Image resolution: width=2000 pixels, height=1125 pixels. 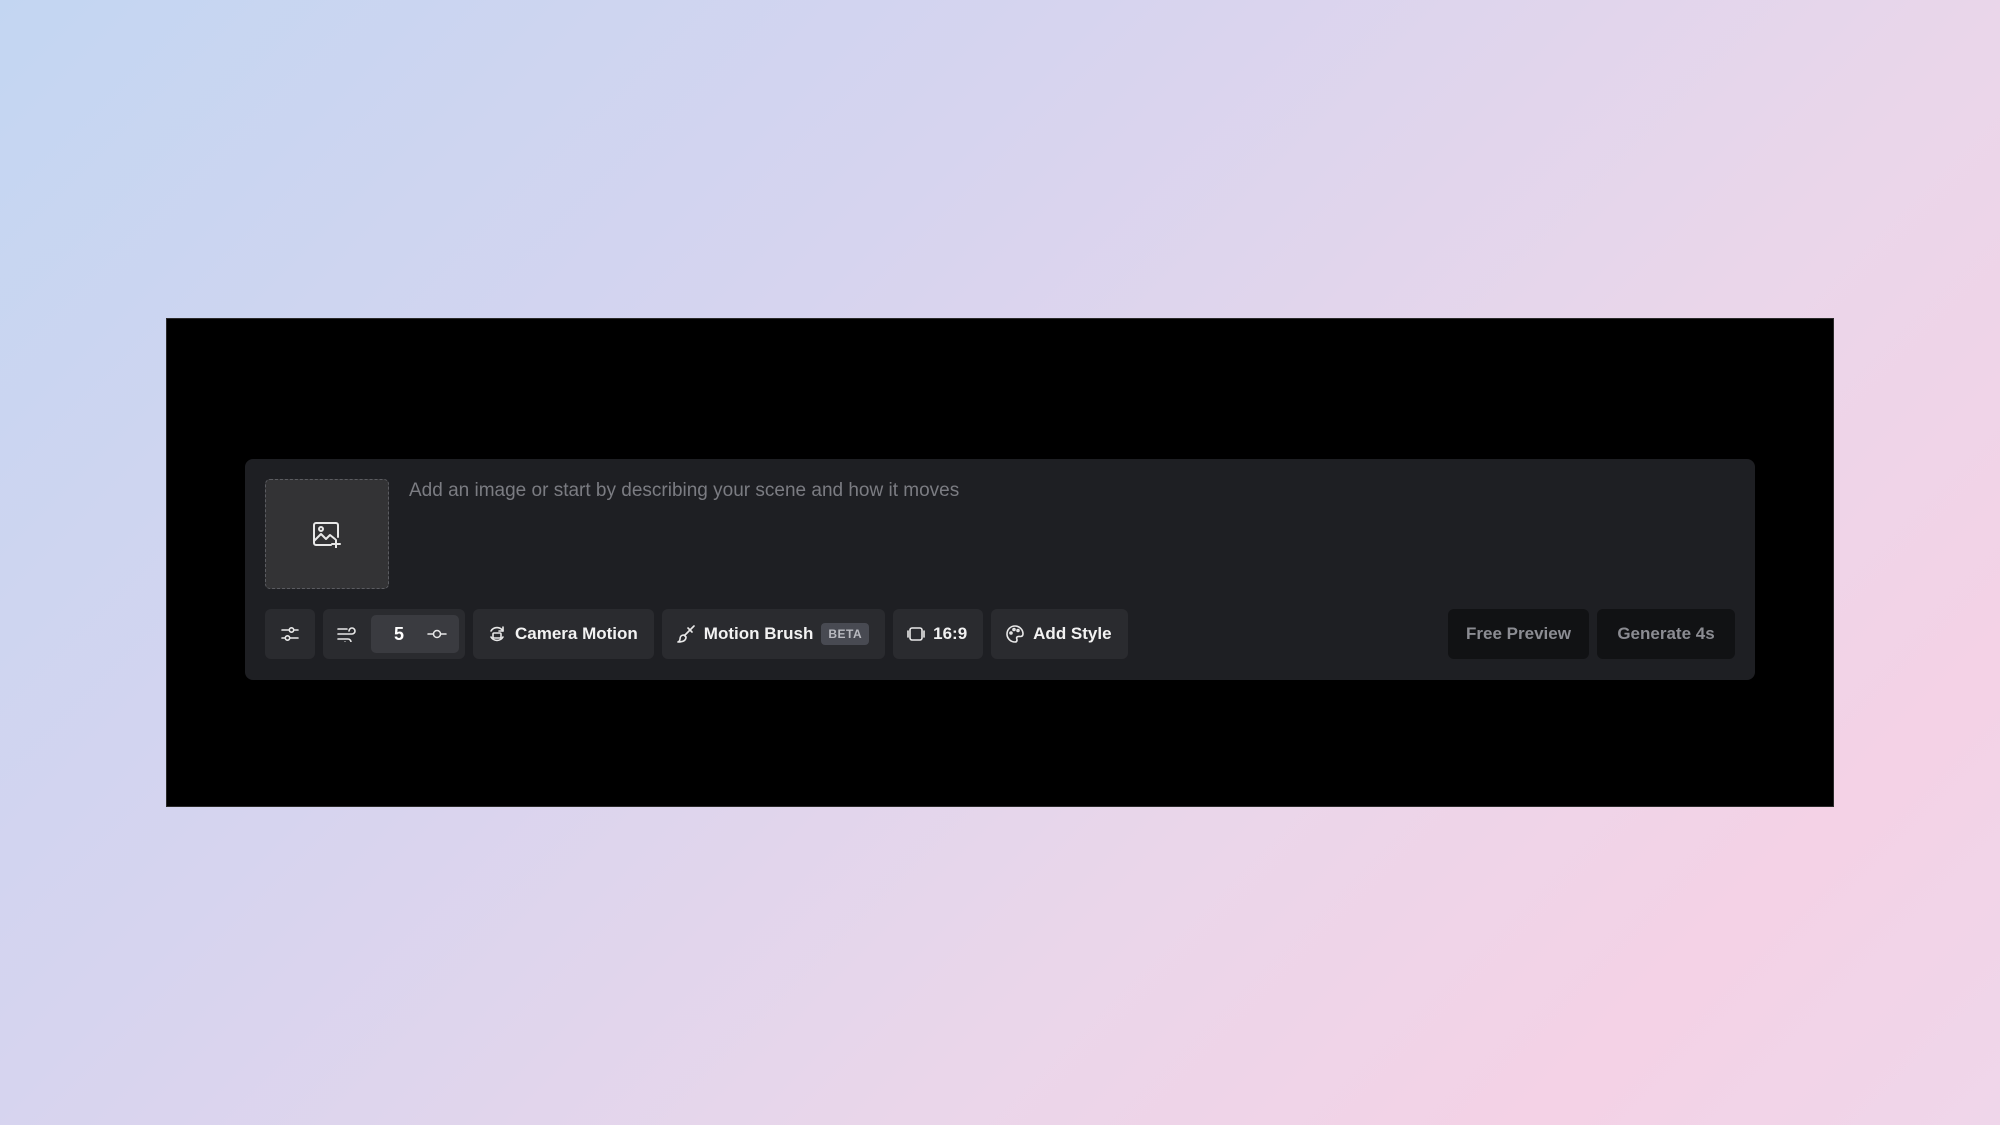 I want to click on camera-motion-label: Camera Motion, so click(x=576, y=633).